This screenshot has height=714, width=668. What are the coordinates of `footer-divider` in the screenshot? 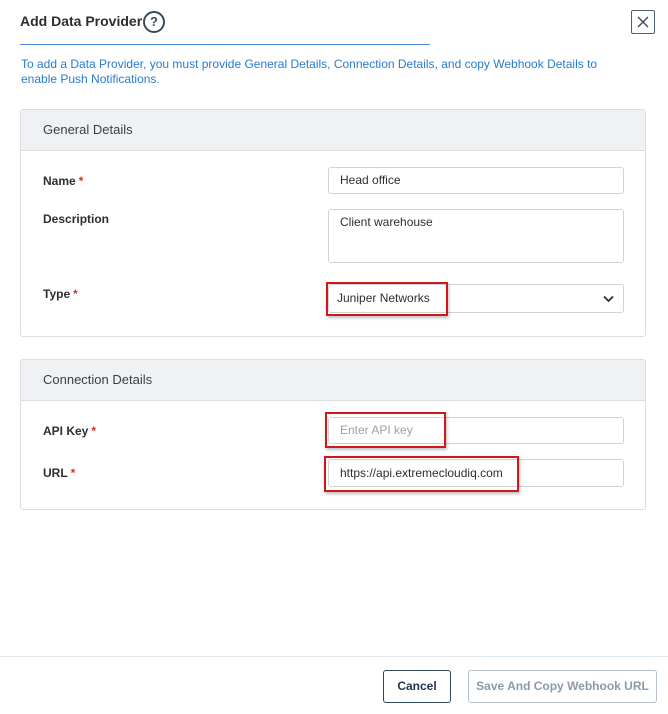 It's located at (334, 656).